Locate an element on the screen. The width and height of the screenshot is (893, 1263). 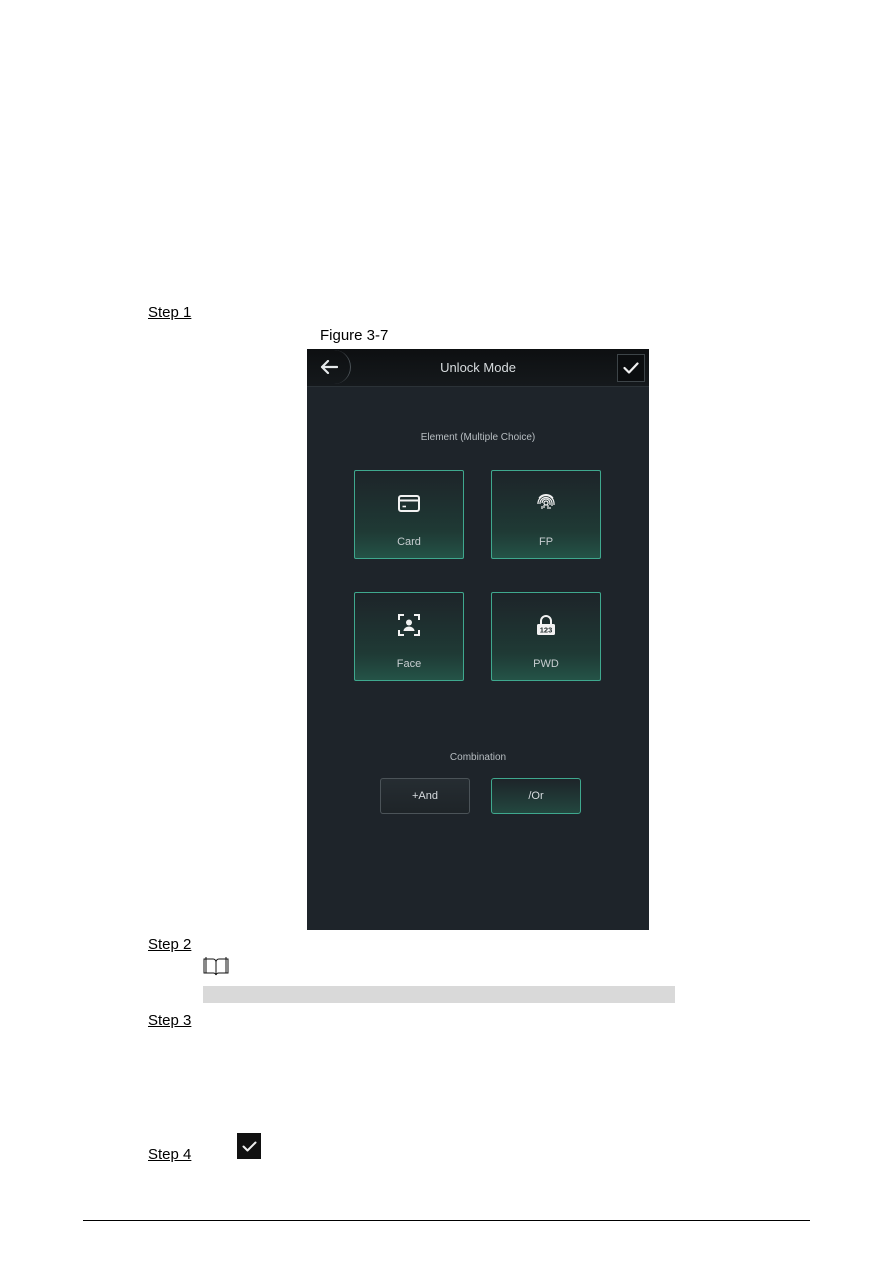
combination-and-button: +And is located at coordinates (425, 796).